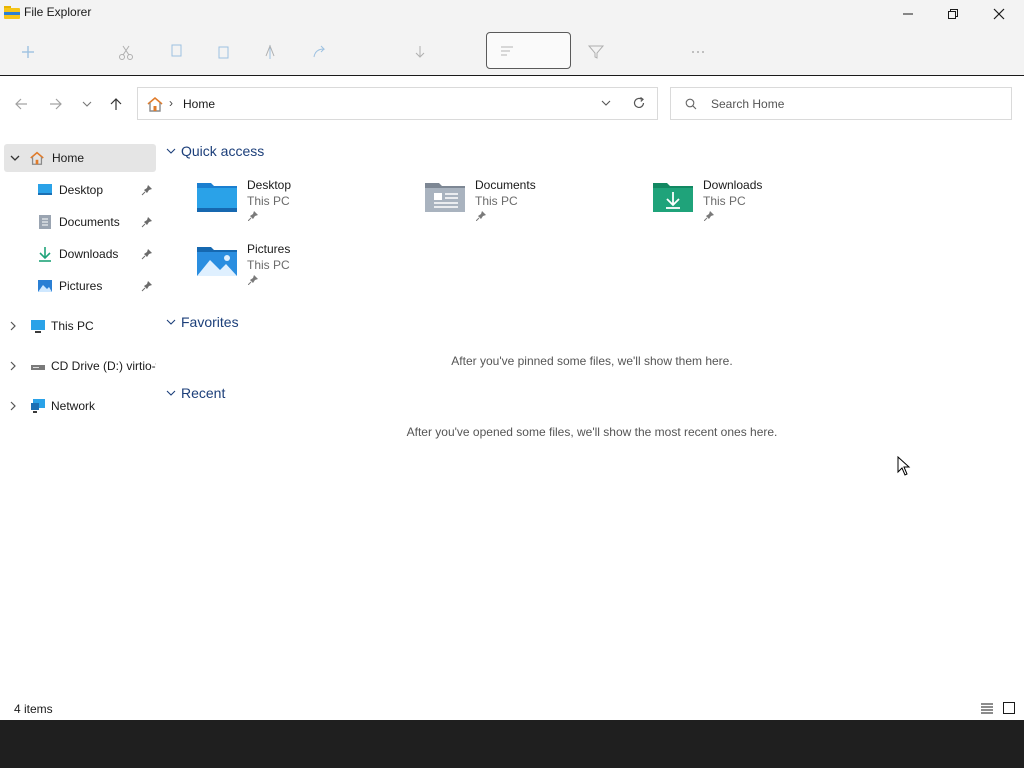 The height and width of the screenshot is (768, 1024). I want to click on pictures-folder-icon, so click(217, 261).